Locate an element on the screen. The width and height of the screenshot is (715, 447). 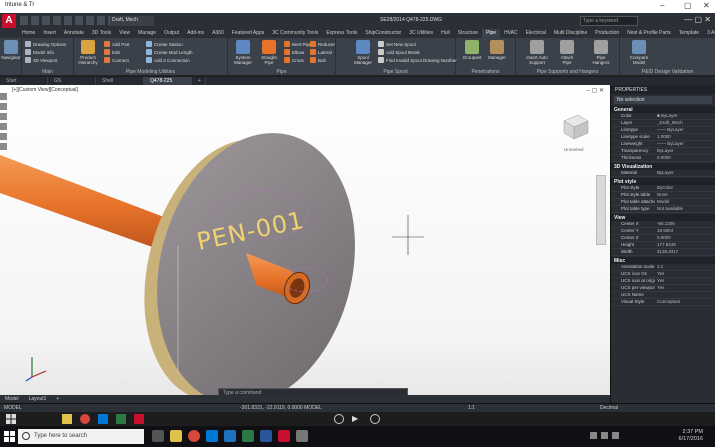
doc-tab-q478-225: Q478-225 is located at coordinates (168, 81).